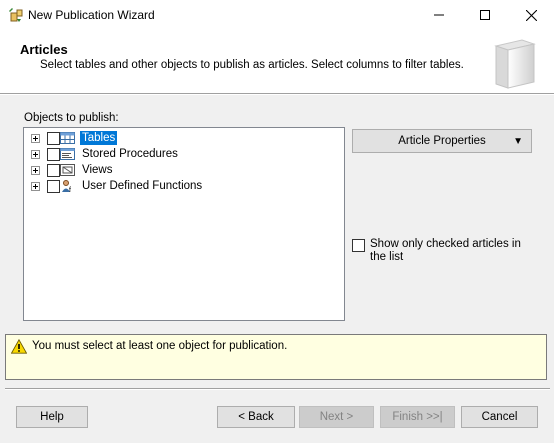 The height and width of the screenshot is (443, 554). Describe the element at coordinates (277, 94) in the screenshot. I see `header-divider-highlight` at that location.